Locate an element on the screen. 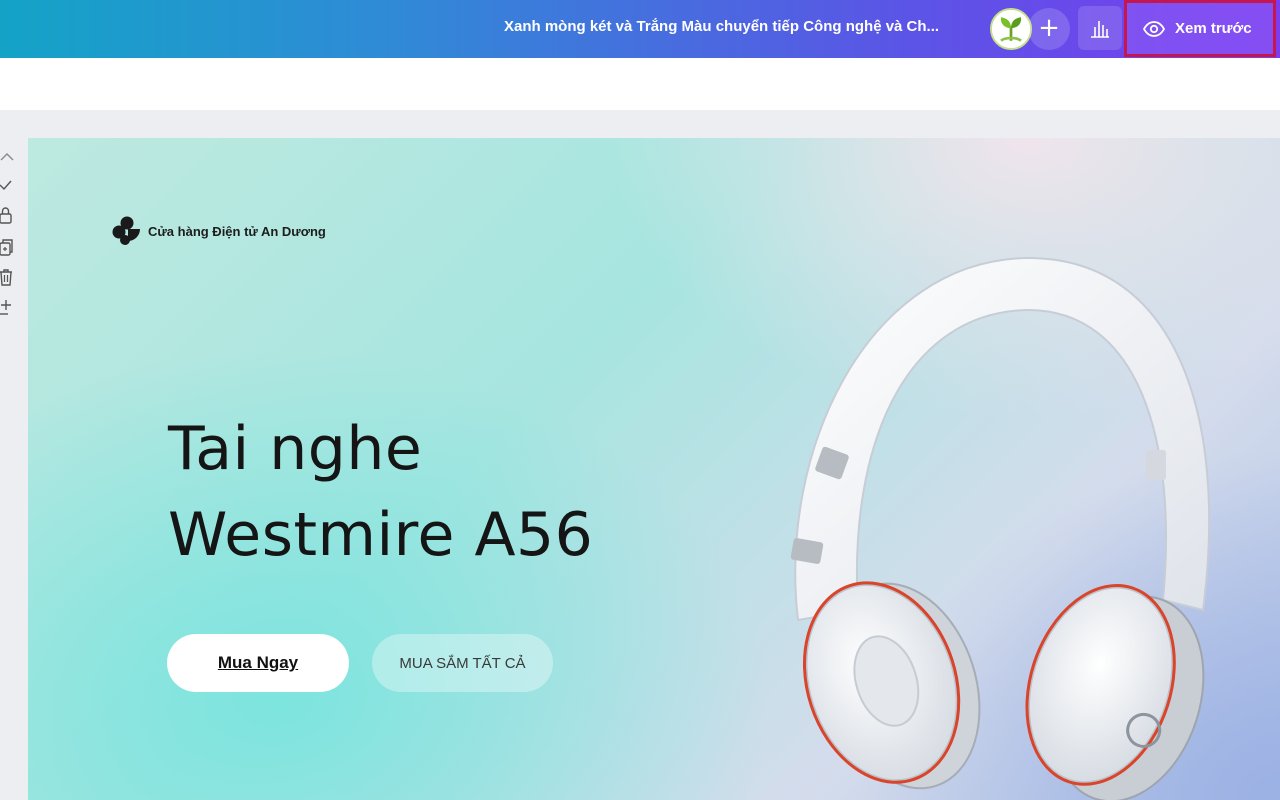  trash-icon is located at coordinates (7, 277).